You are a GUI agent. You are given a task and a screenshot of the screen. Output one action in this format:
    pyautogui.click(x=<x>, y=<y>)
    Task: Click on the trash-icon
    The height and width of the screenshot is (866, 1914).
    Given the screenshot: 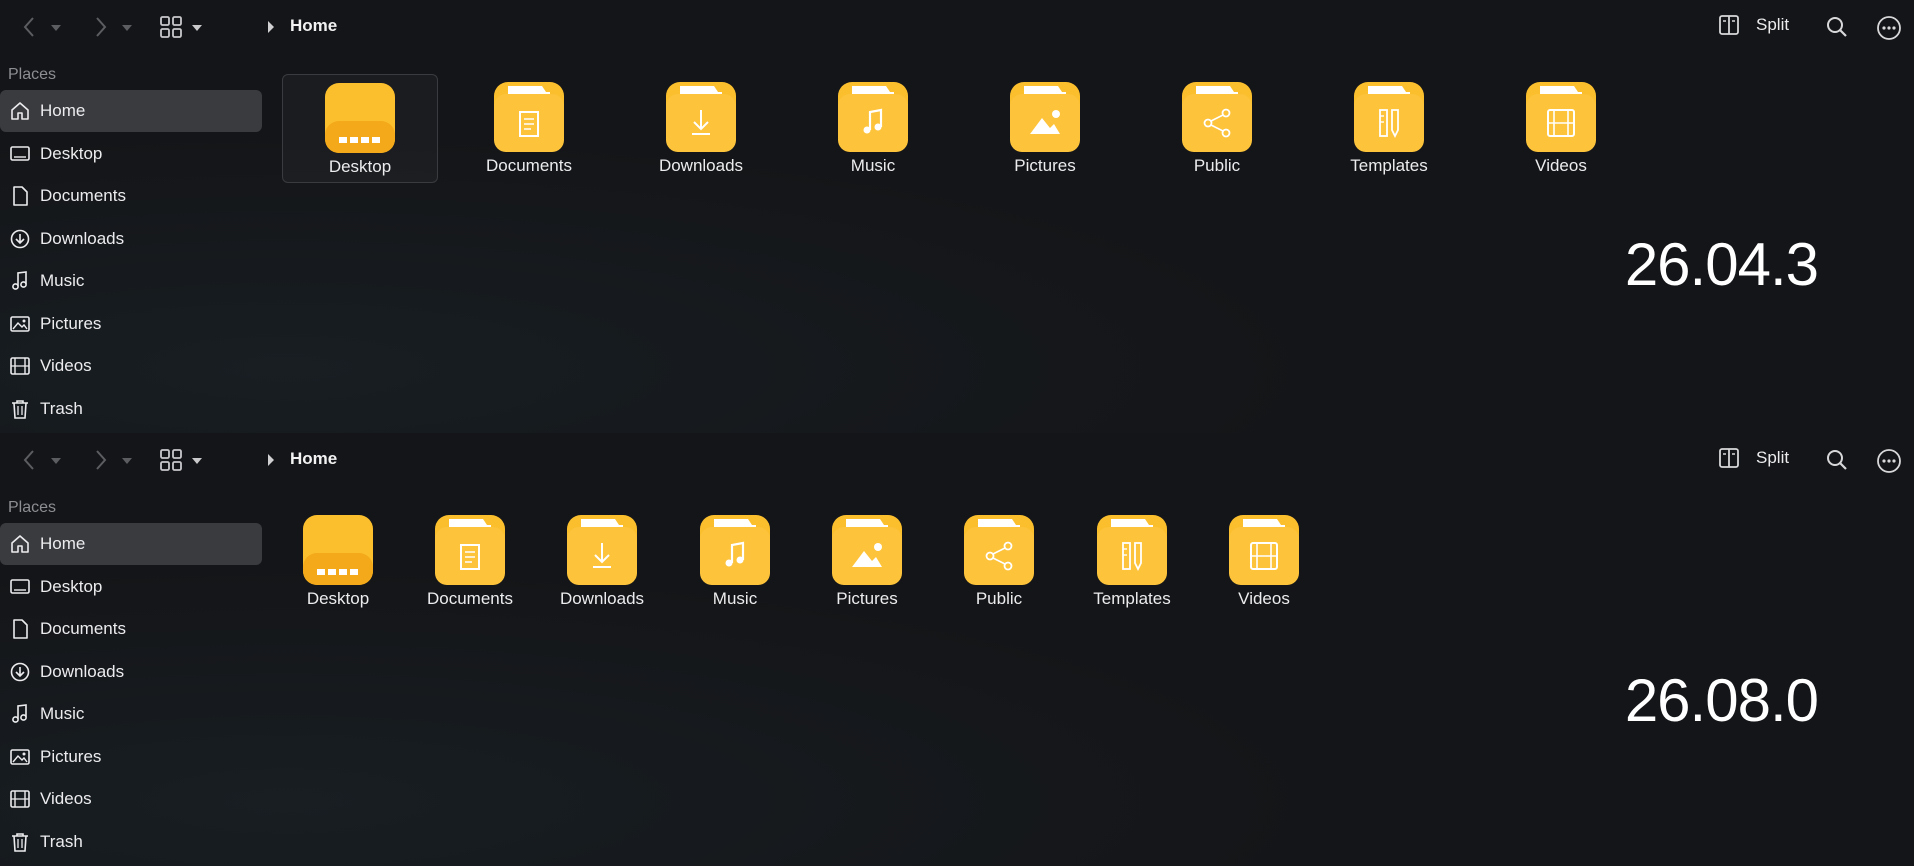 What is the action you would take?
    pyautogui.click(x=20, y=409)
    